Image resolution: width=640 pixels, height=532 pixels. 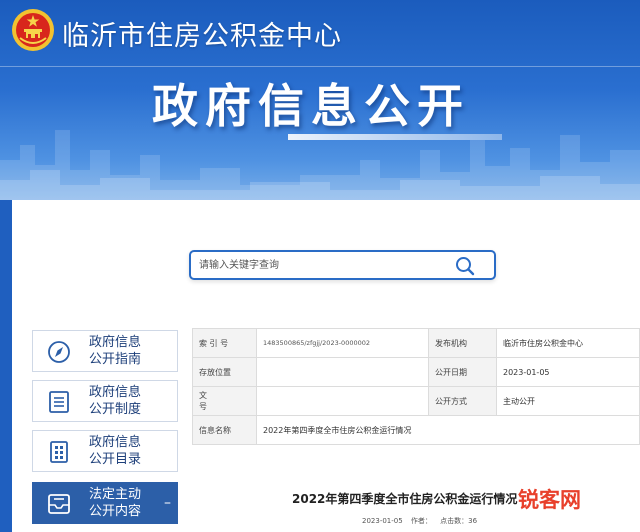 What do you see at coordinates (395, 137) in the screenshot?
I see `hero-underline` at bounding box center [395, 137].